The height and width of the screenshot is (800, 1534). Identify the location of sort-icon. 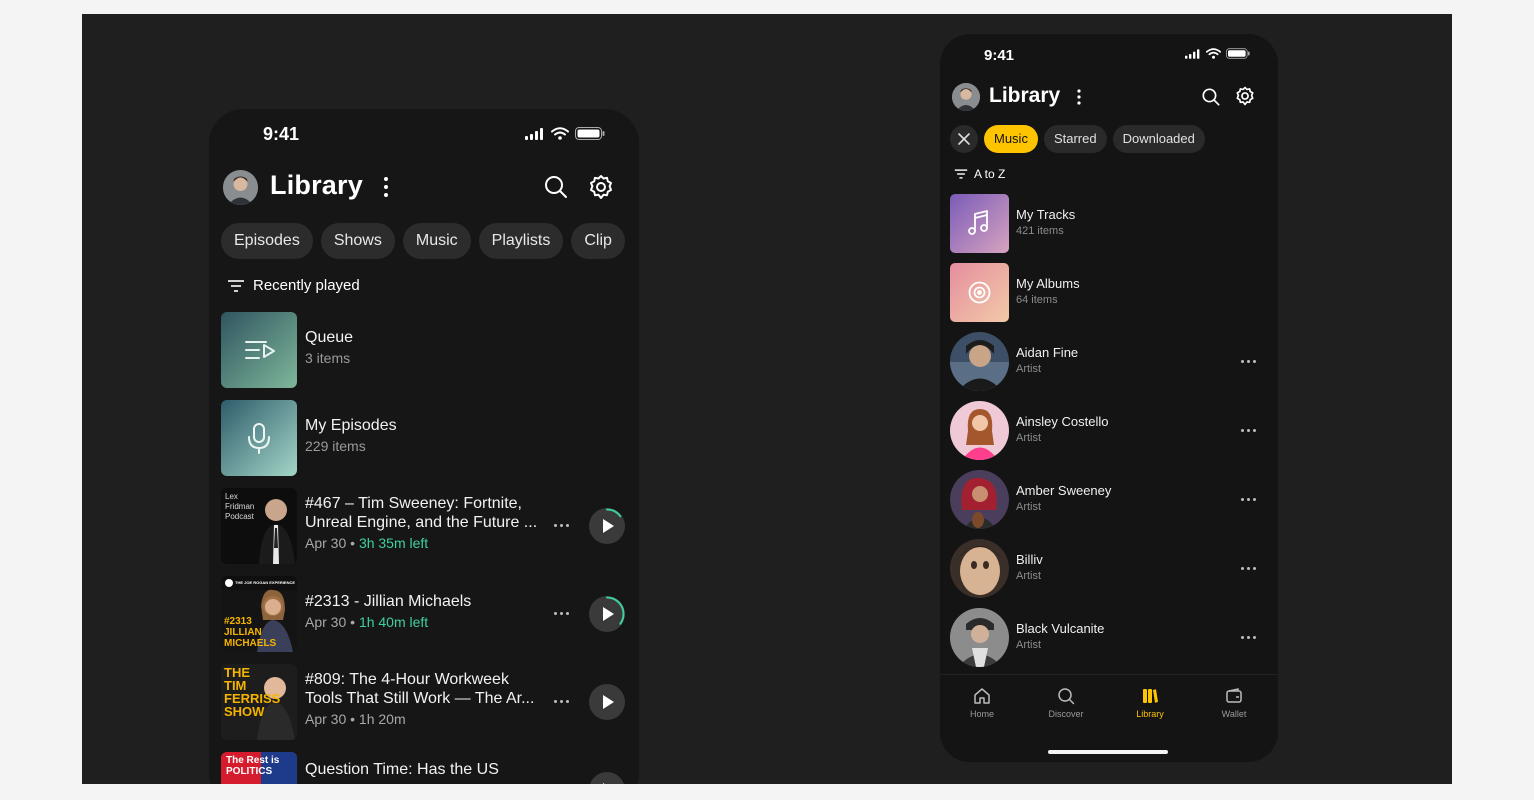
(236, 285).